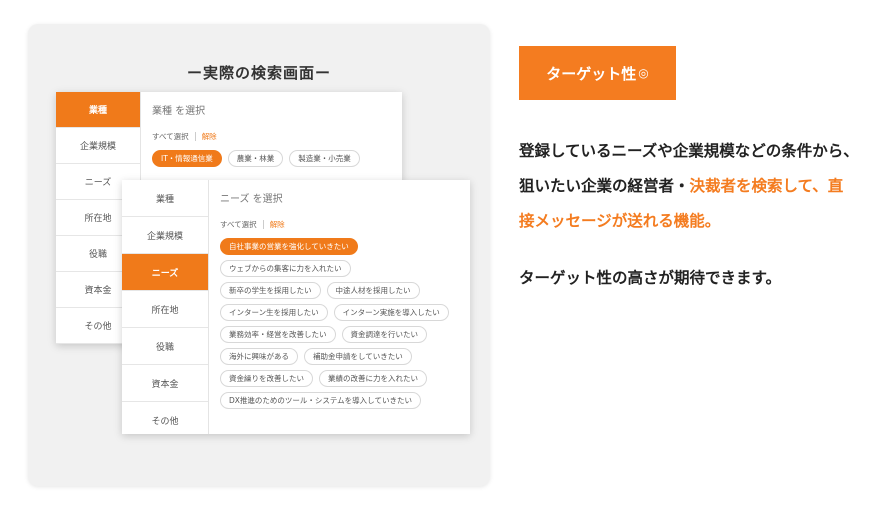 The height and width of the screenshot is (512, 888). What do you see at coordinates (274, 312) in the screenshot?
I see `chip-option: インターン生を採用したい` at bounding box center [274, 312].